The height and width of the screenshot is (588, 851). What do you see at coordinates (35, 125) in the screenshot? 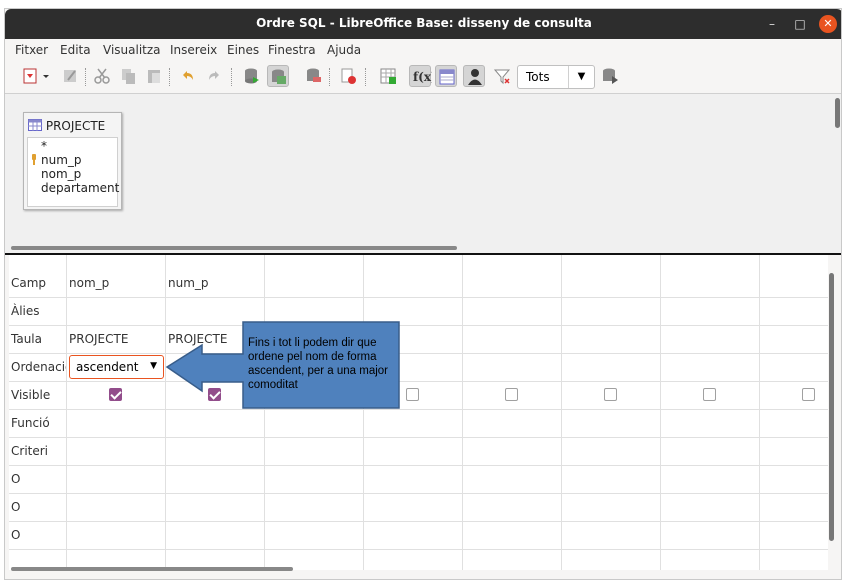
I see `table-icon` at bounding box center [35, 125].